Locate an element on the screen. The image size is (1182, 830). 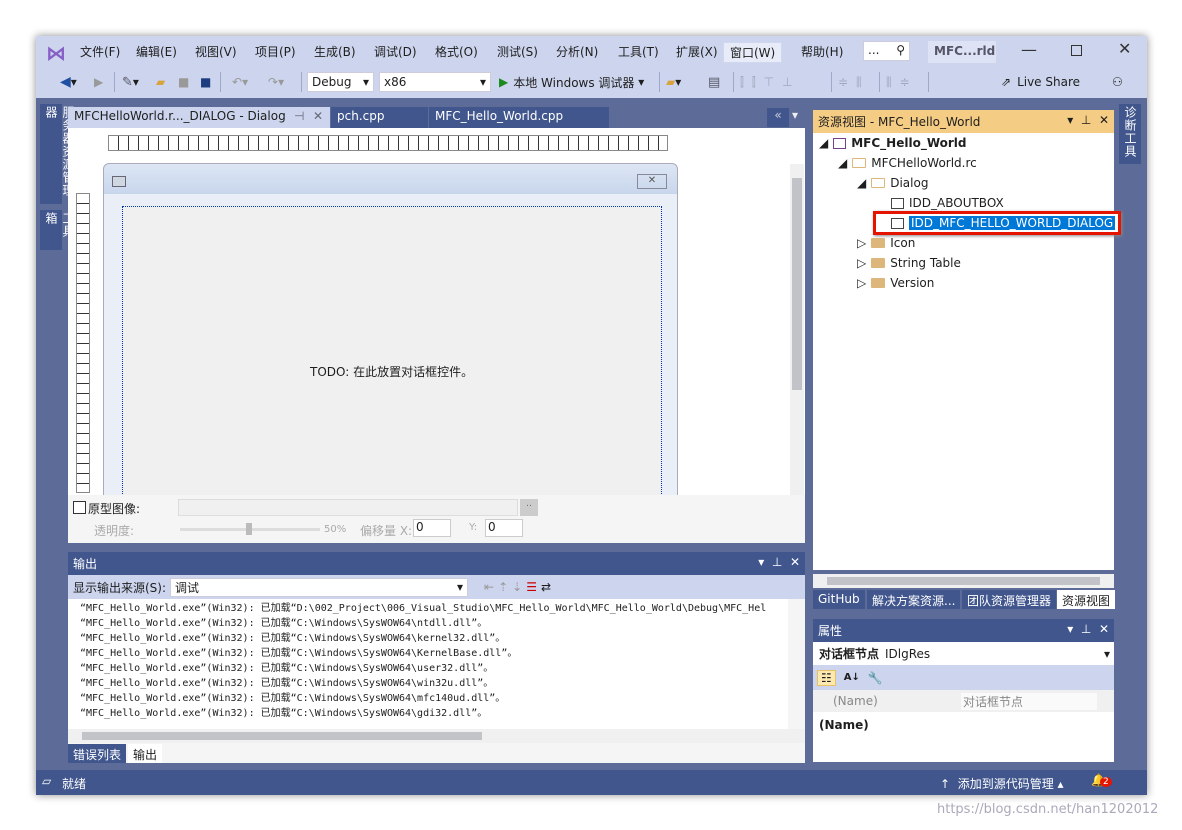
menu-9: 工具(T) is located at coordinates (638, 51).